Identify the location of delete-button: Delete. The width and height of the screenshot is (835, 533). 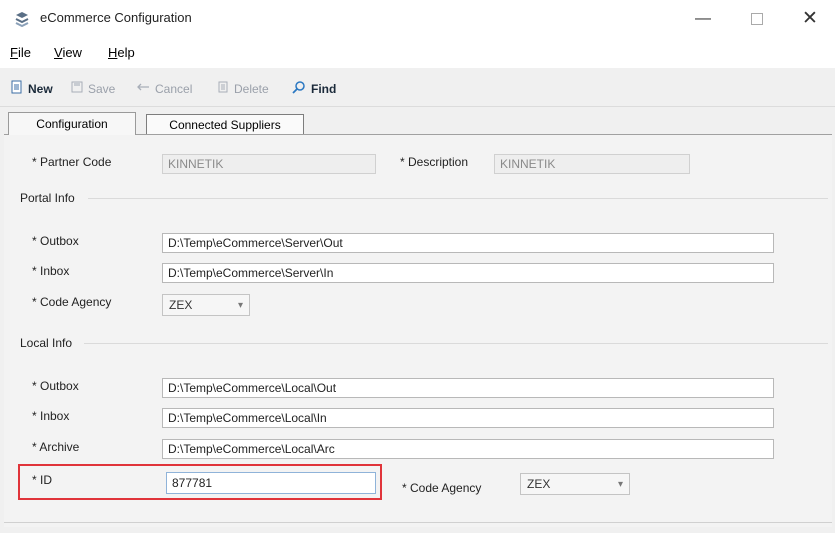
(242, 88).